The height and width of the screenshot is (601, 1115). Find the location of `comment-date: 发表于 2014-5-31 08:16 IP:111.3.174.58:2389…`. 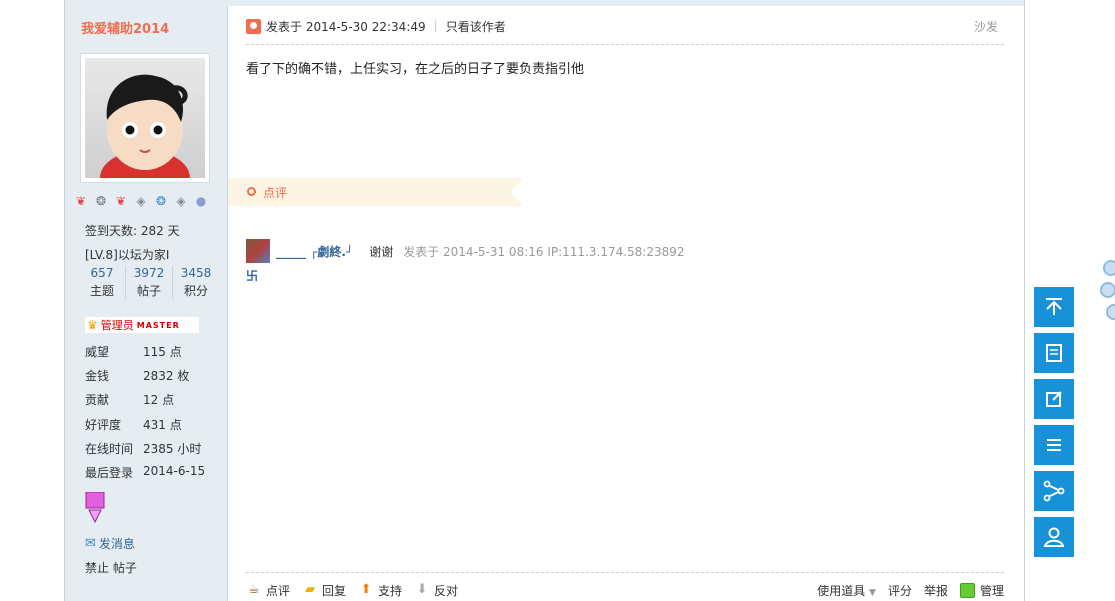

comment-date: 发表于 2014-5-31 08:16 IP:111.3.174.58:2389… is located at coordinates (544, 251).